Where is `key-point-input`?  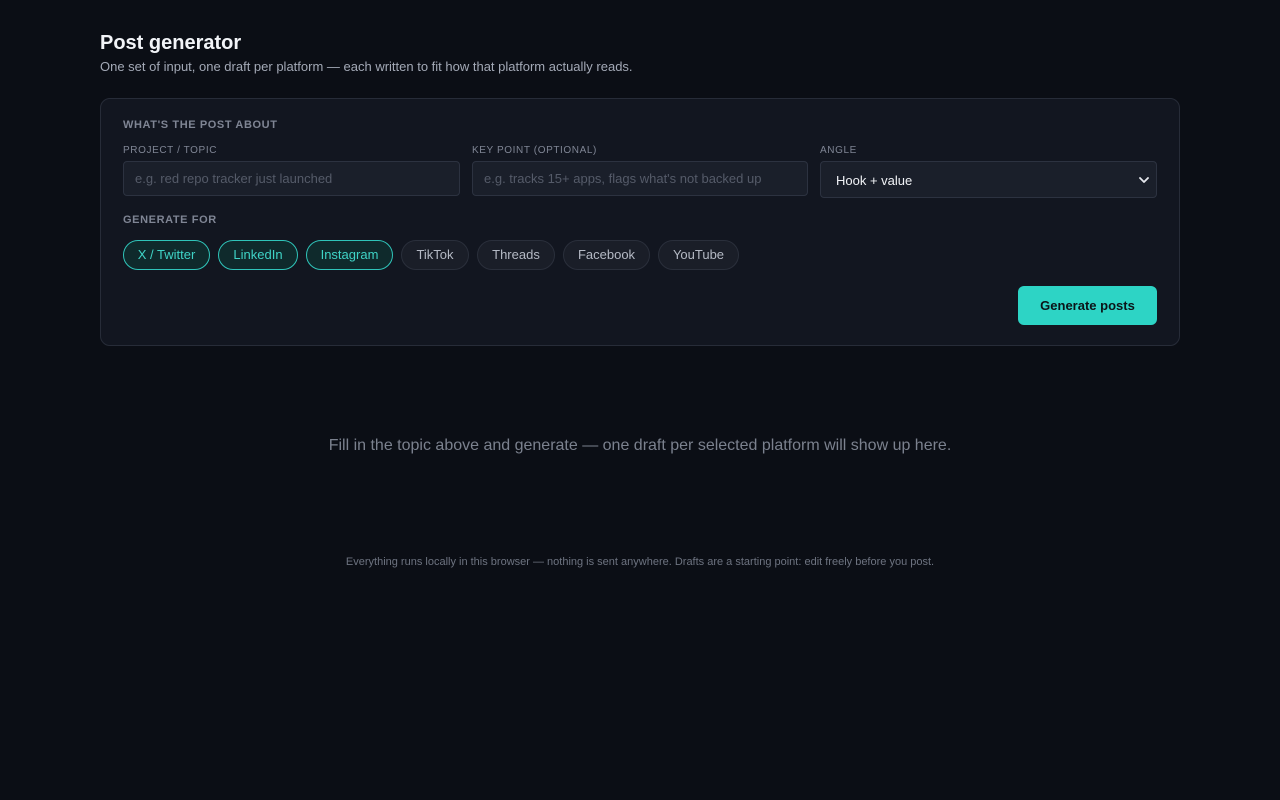
key-point-input is located at coordinates (640, 178).